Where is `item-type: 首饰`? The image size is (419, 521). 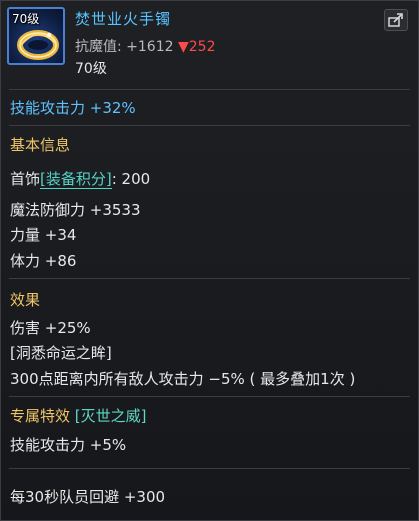 item-type: 首饰 is located at coordinates (25, 179).